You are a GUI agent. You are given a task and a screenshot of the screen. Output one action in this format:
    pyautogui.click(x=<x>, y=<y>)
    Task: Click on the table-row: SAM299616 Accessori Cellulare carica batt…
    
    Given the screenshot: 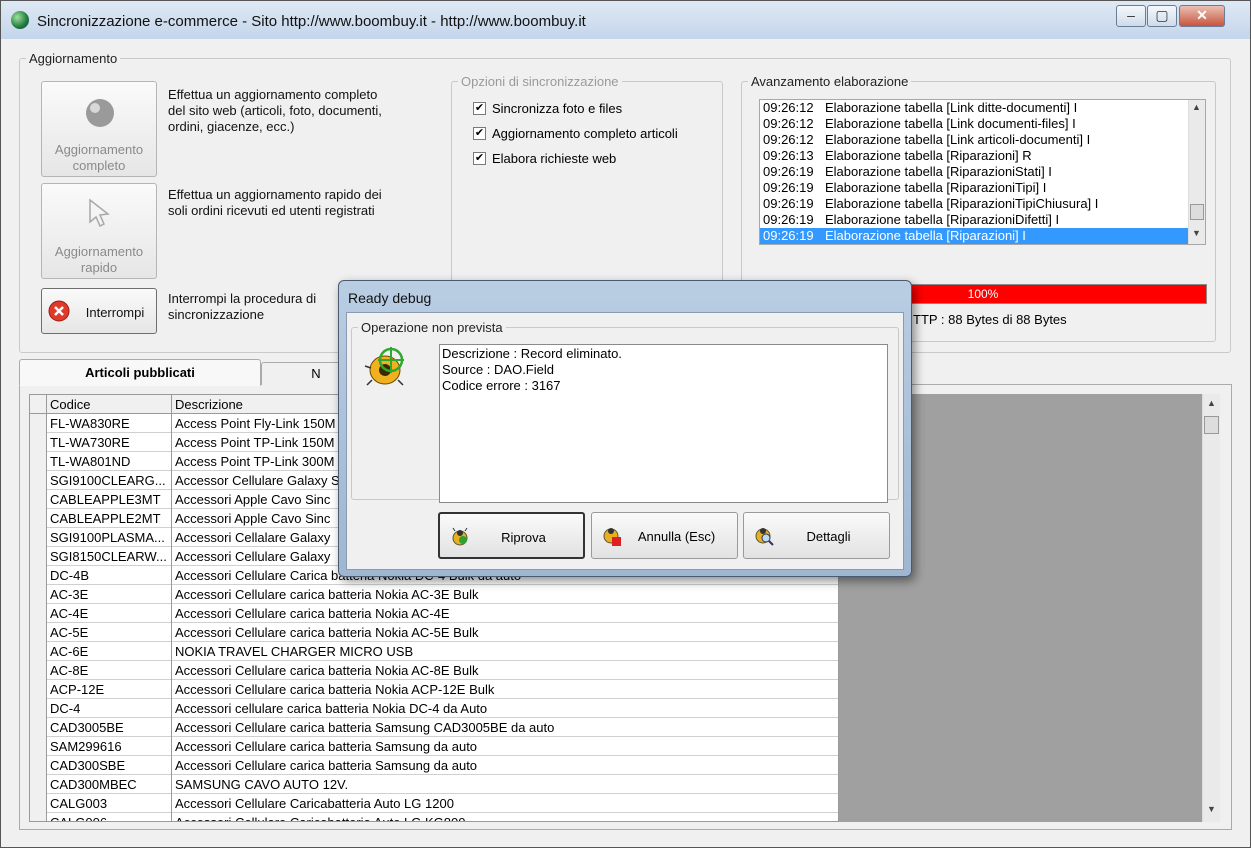 What is the action you would take?
    pyautogui.click(x=434, y=746)
    